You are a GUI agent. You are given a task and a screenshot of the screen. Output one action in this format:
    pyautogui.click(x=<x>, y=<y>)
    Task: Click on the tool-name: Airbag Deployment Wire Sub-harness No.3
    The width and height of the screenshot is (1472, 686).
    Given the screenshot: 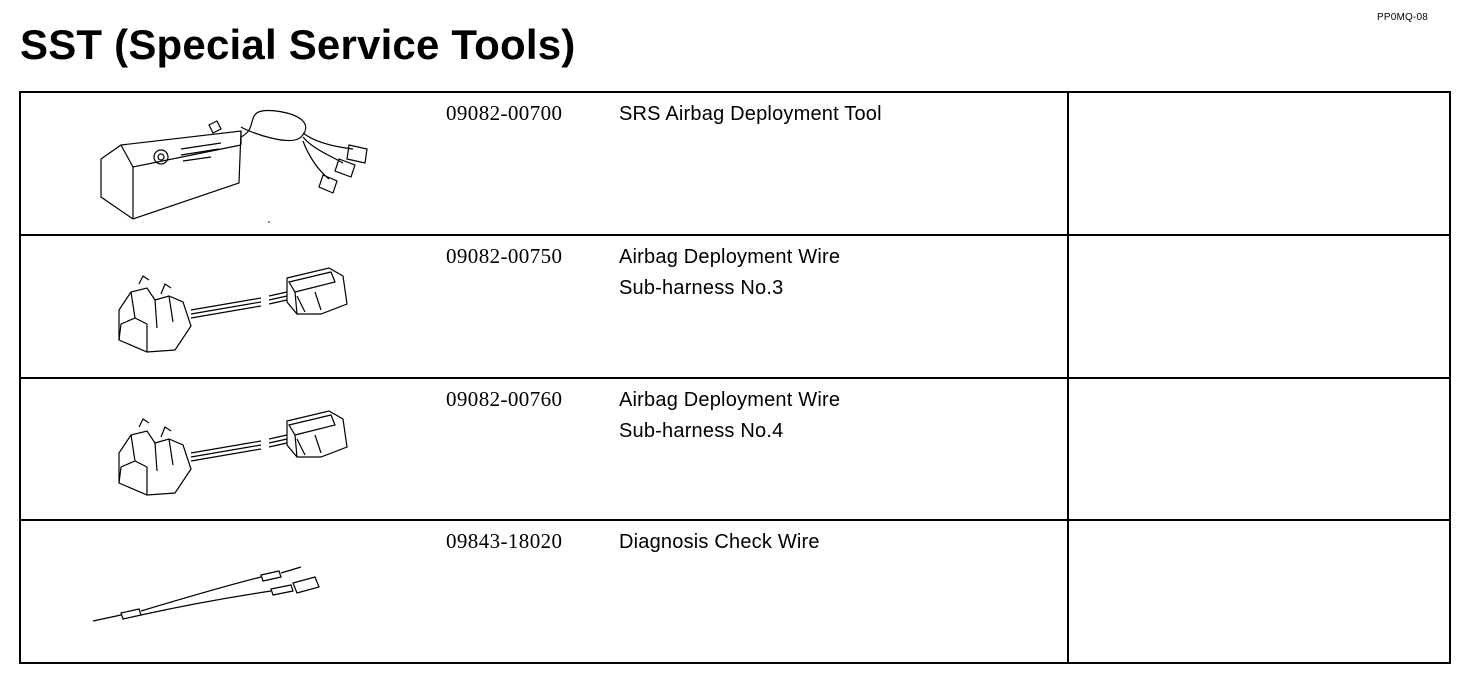 What is the action you would take?
    pyautogui.click(x=729, y=273)
    